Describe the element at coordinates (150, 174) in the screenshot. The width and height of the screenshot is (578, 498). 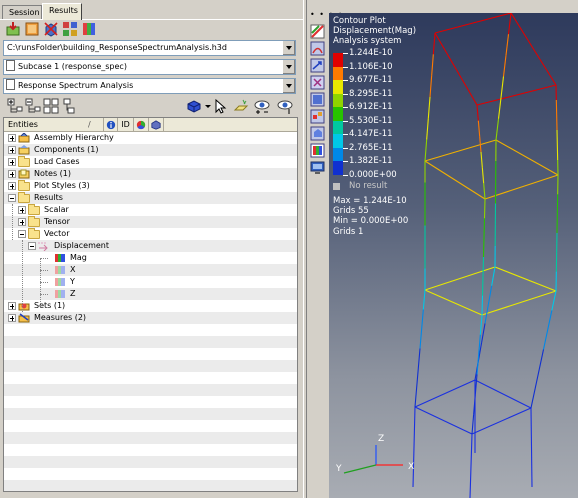
I see `tree-row: Notes (1)` at that location.